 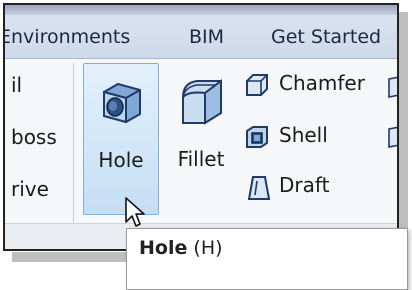 What do you see at coordinates (201, 159) in the screenshot?
I see `fillet-button-label: Fillet` at bounding box center [201, 159].